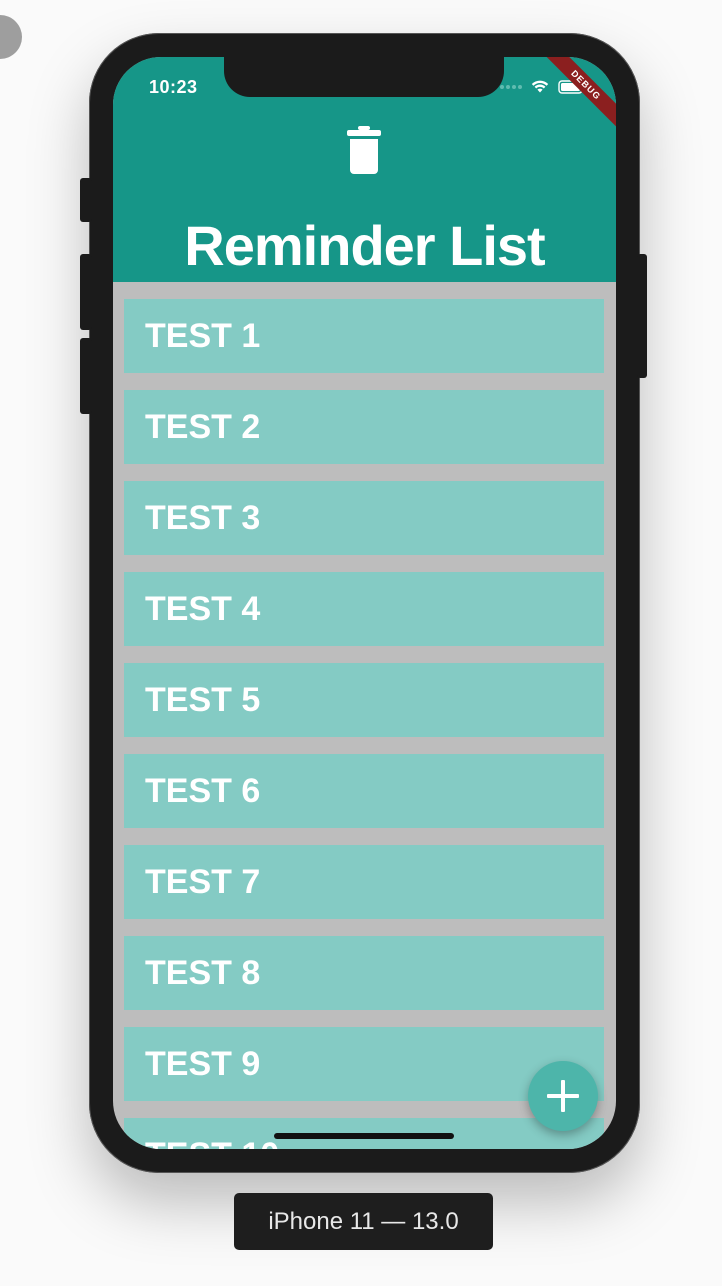  What do you see at coordinates (203, 608) in the screenshot?
I see `reminder-label: TEST 4` at bounding box center [203, 608].